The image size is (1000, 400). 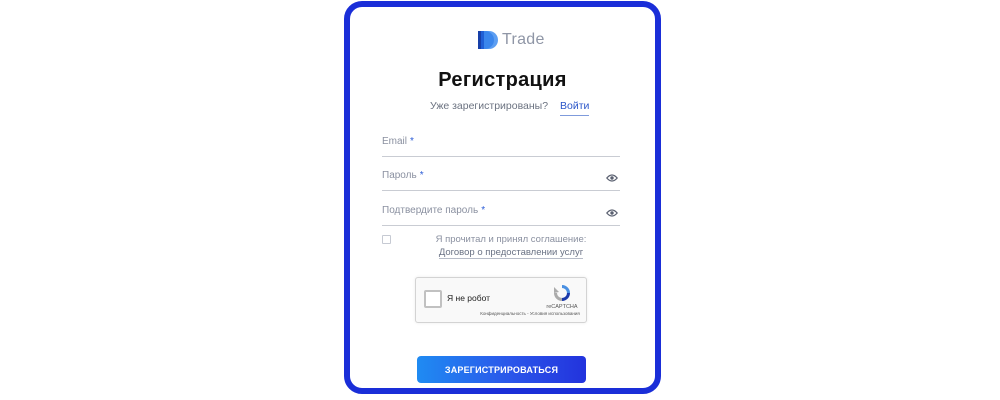 I want to click on recaptcha-brand: reCAPTCHA, so click(x=562, y=307).